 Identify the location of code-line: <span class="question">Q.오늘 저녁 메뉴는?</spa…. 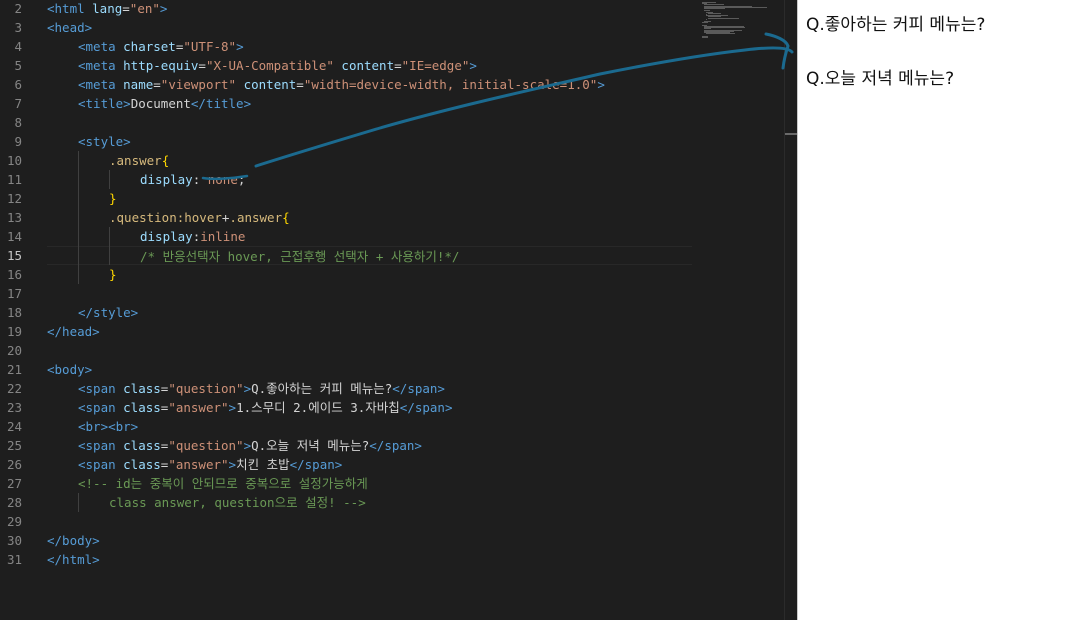
(234, 445).